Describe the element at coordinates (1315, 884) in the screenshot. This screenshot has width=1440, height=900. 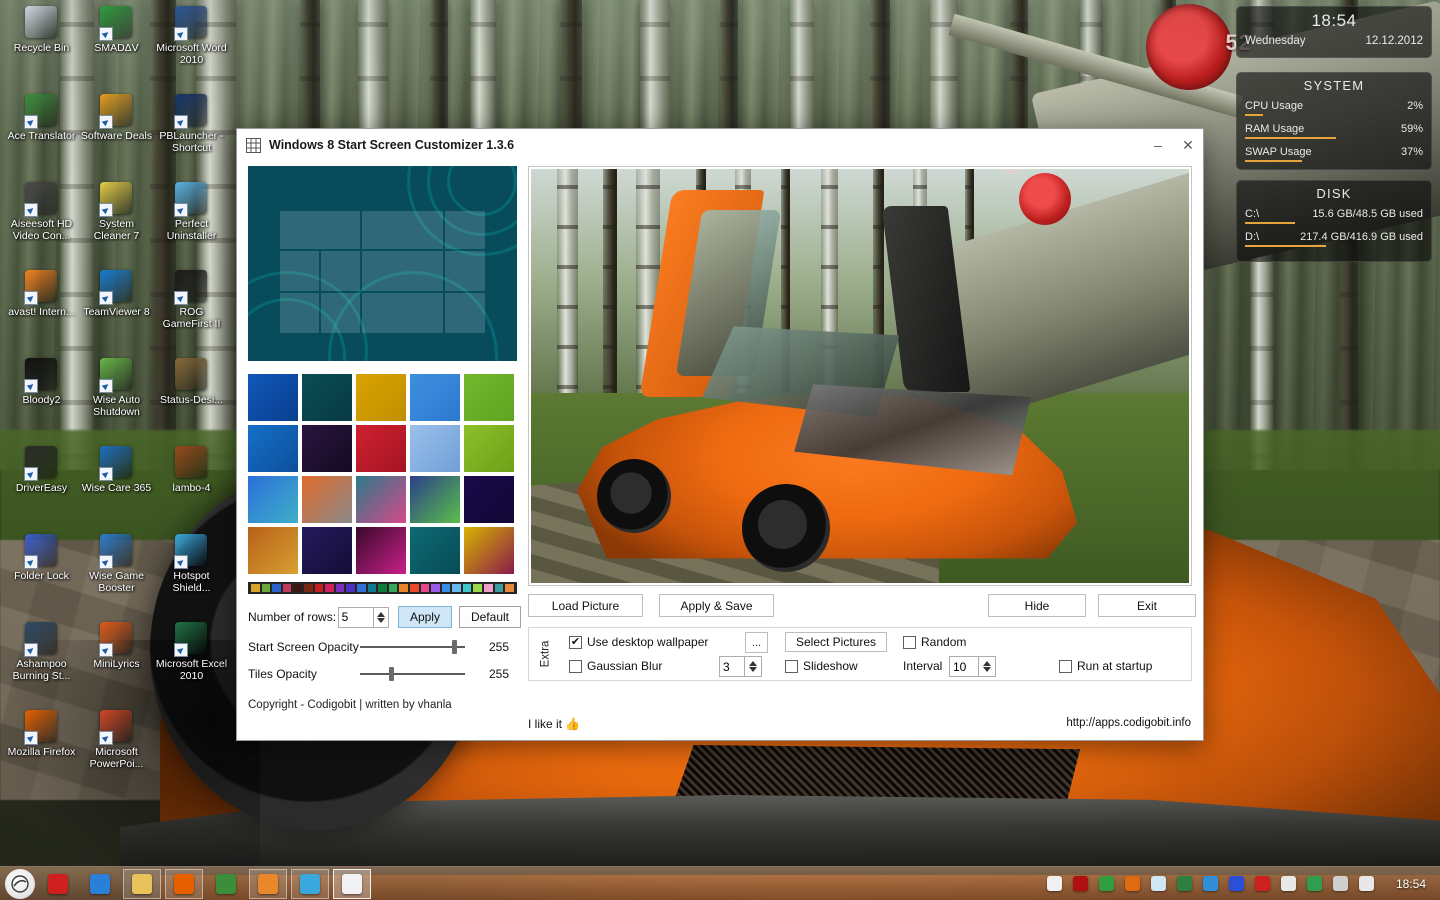
I see `clock-tray-icon` at that location.